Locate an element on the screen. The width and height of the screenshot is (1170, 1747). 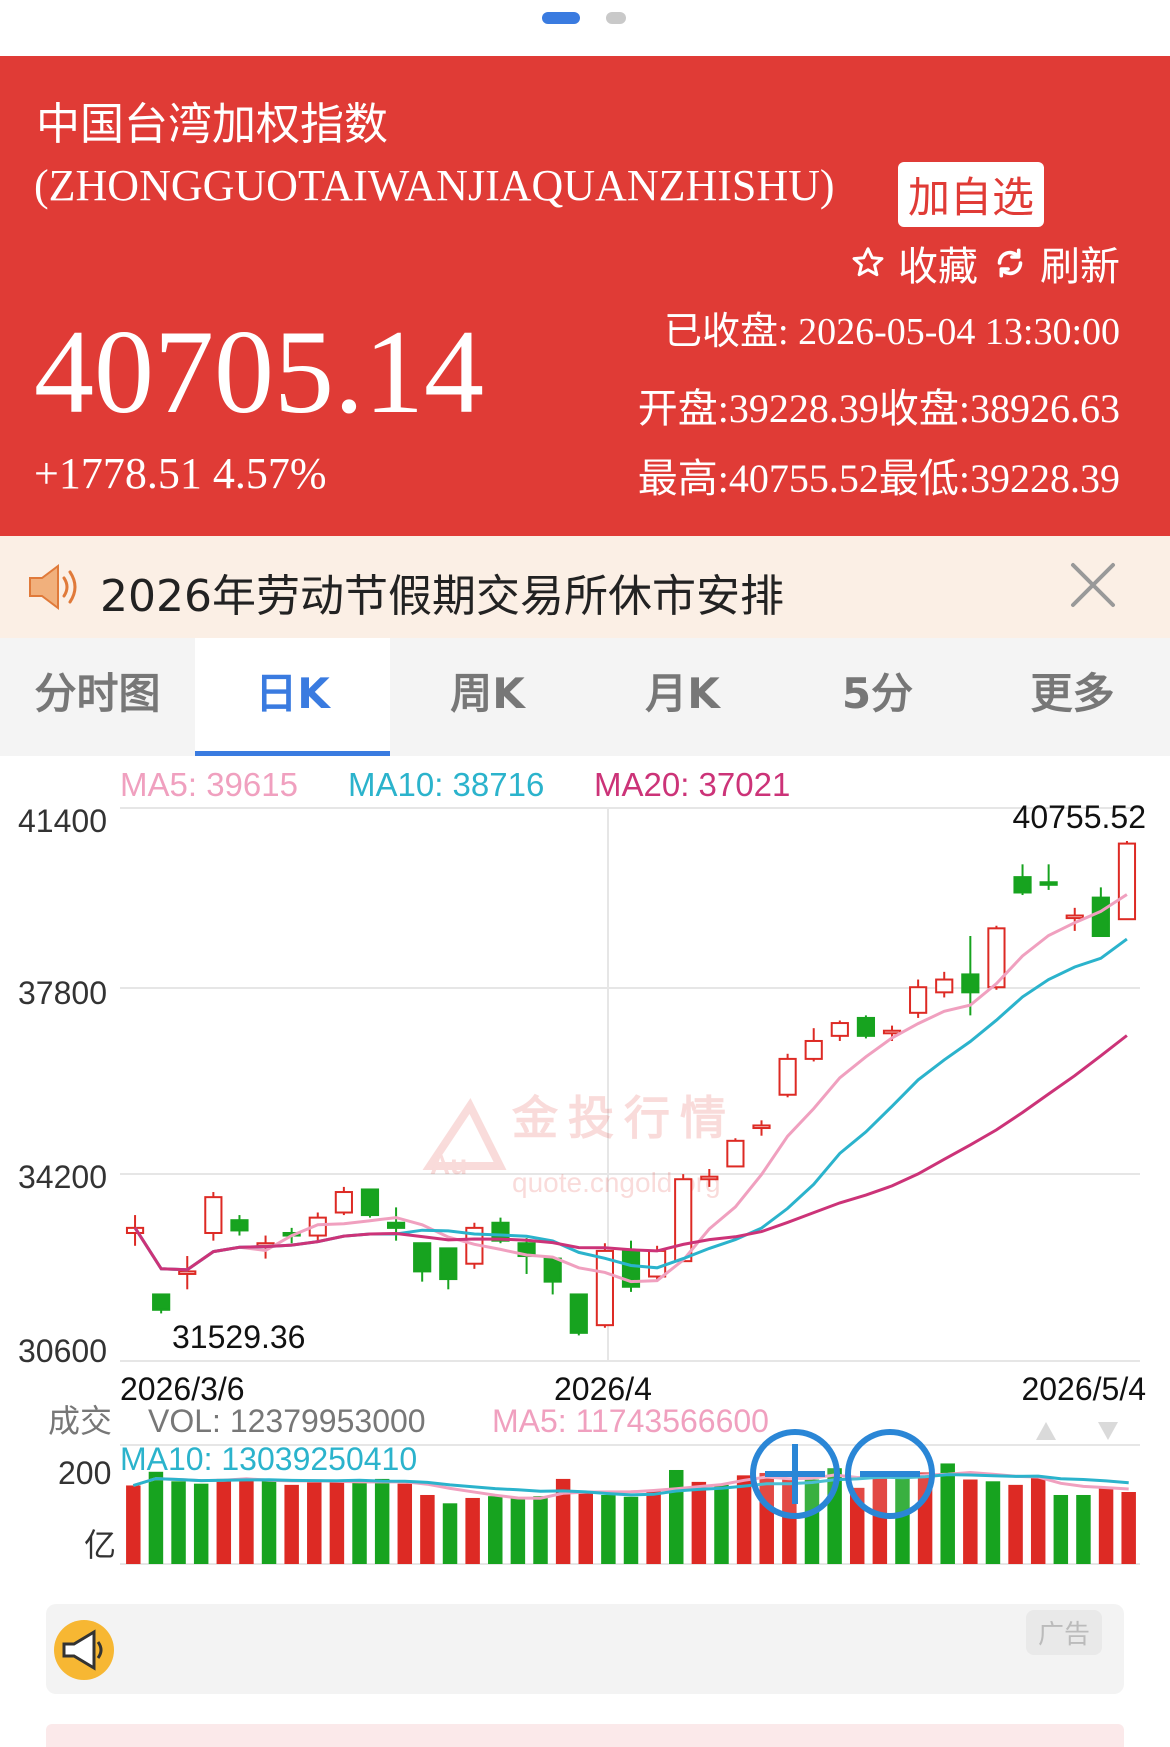
favorite-button: 收藏 is located at coordinates (914, 263).